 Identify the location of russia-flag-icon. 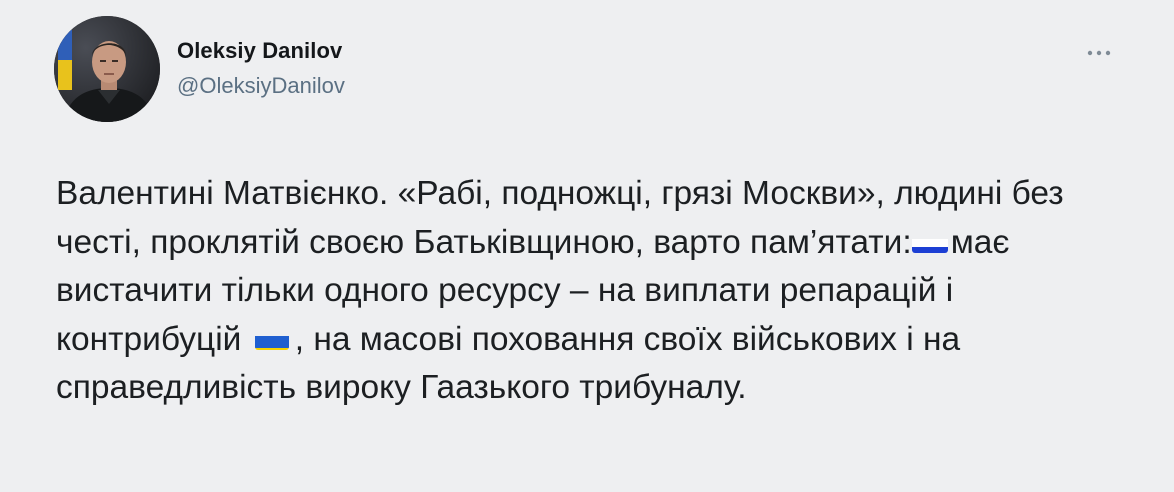
(929, 241).